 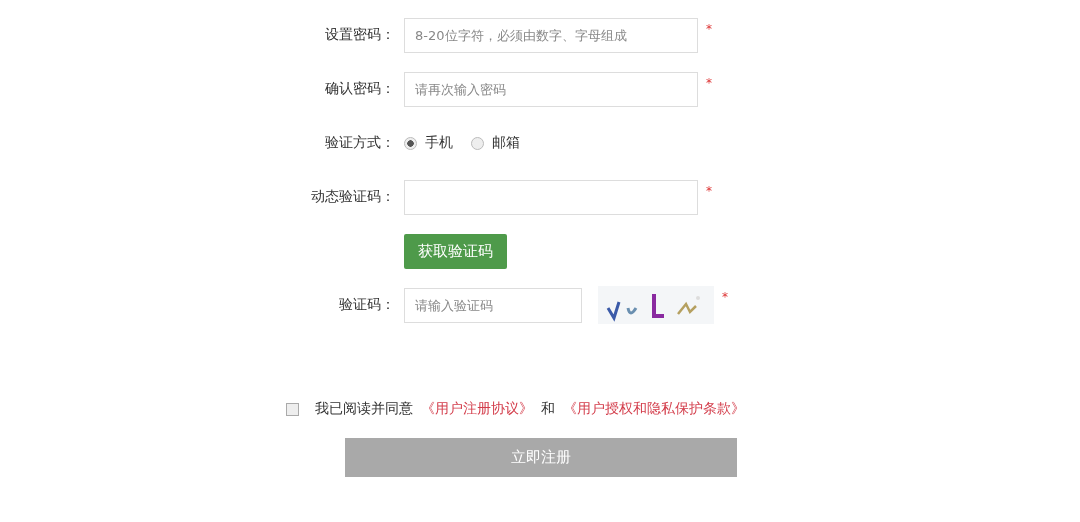 What do you see at coordinates (551, 197) in the screenshot?
I see `input-field` at bounding box center [551, 197].